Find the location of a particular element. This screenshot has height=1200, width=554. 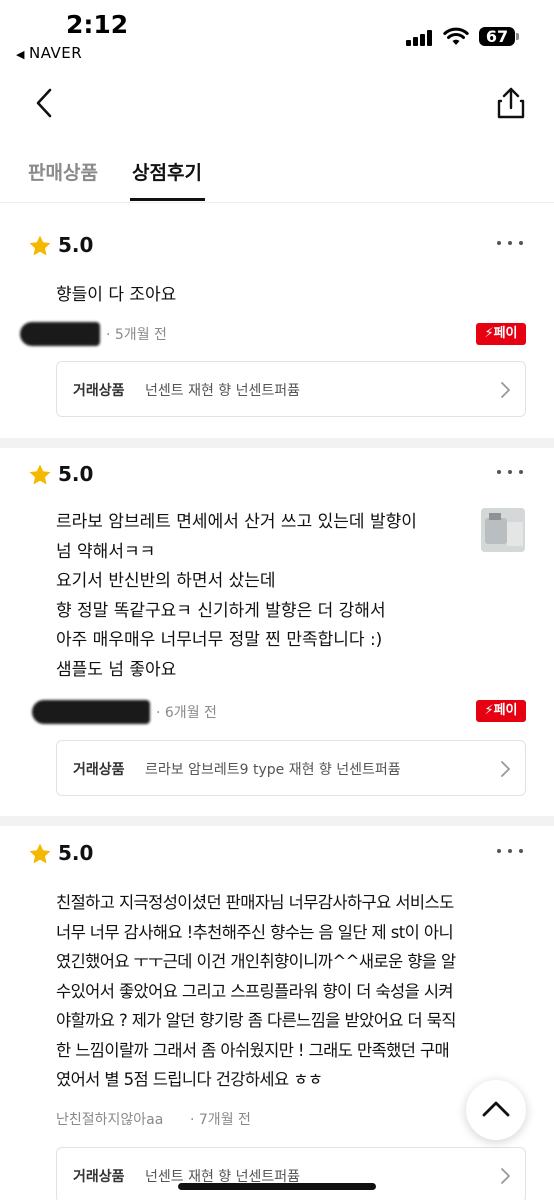

chevron-up-icon is located at coordinates (496, 1109).